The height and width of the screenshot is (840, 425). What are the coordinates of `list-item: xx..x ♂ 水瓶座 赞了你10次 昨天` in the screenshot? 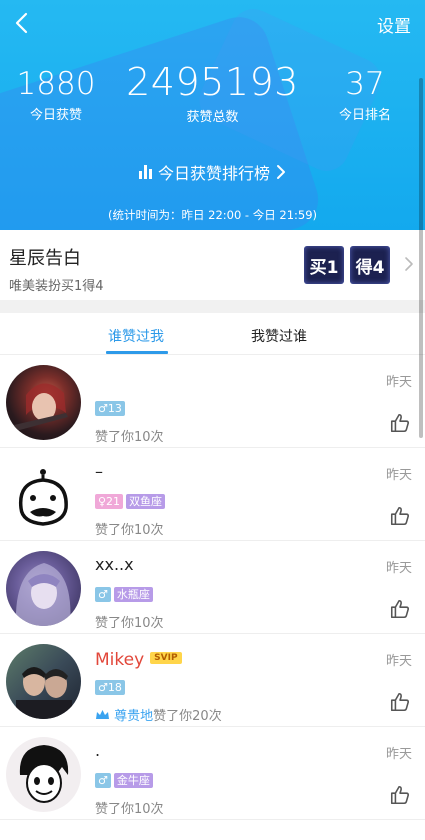 It's located at (212, 587).